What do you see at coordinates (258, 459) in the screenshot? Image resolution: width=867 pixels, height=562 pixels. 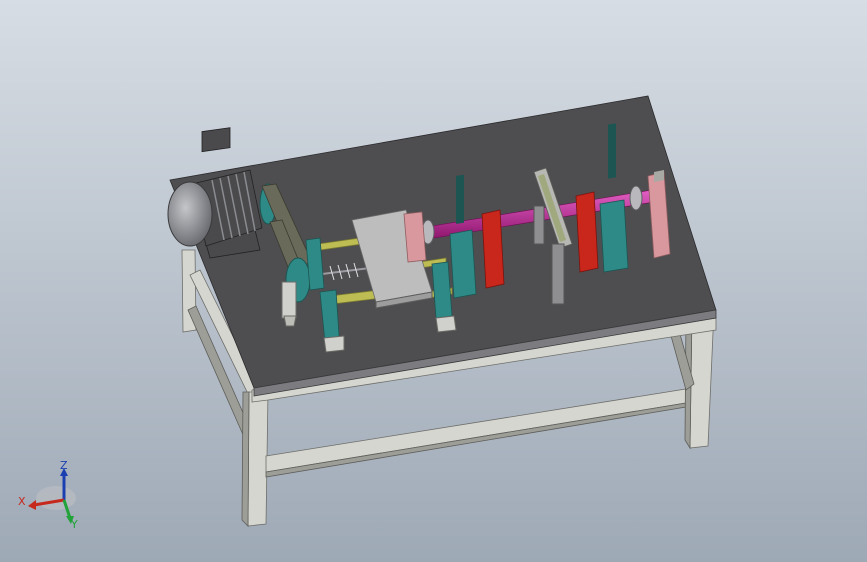 I see `leg-front-left` at bounding box center [258, 459].